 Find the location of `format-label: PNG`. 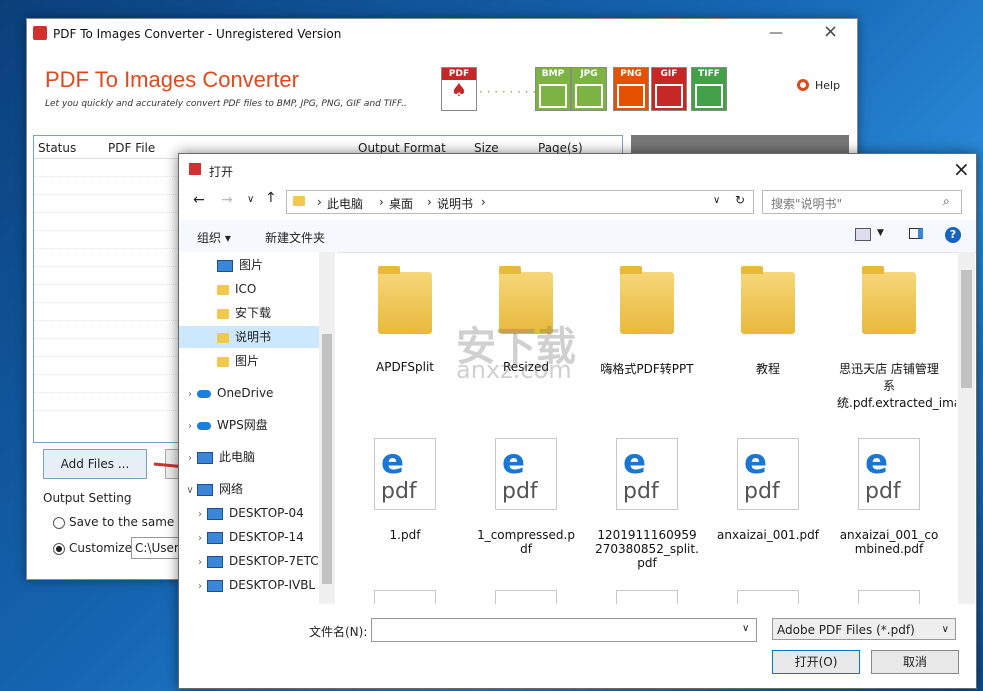

format-label: PNG is located at coordinates (631, 74).